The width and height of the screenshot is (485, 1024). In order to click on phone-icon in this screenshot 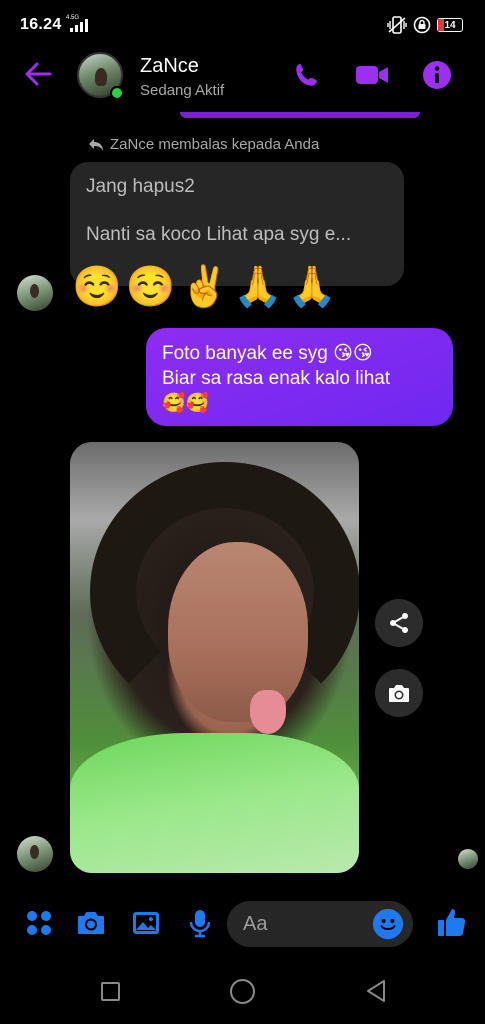, I will do `click(307, 75)`.